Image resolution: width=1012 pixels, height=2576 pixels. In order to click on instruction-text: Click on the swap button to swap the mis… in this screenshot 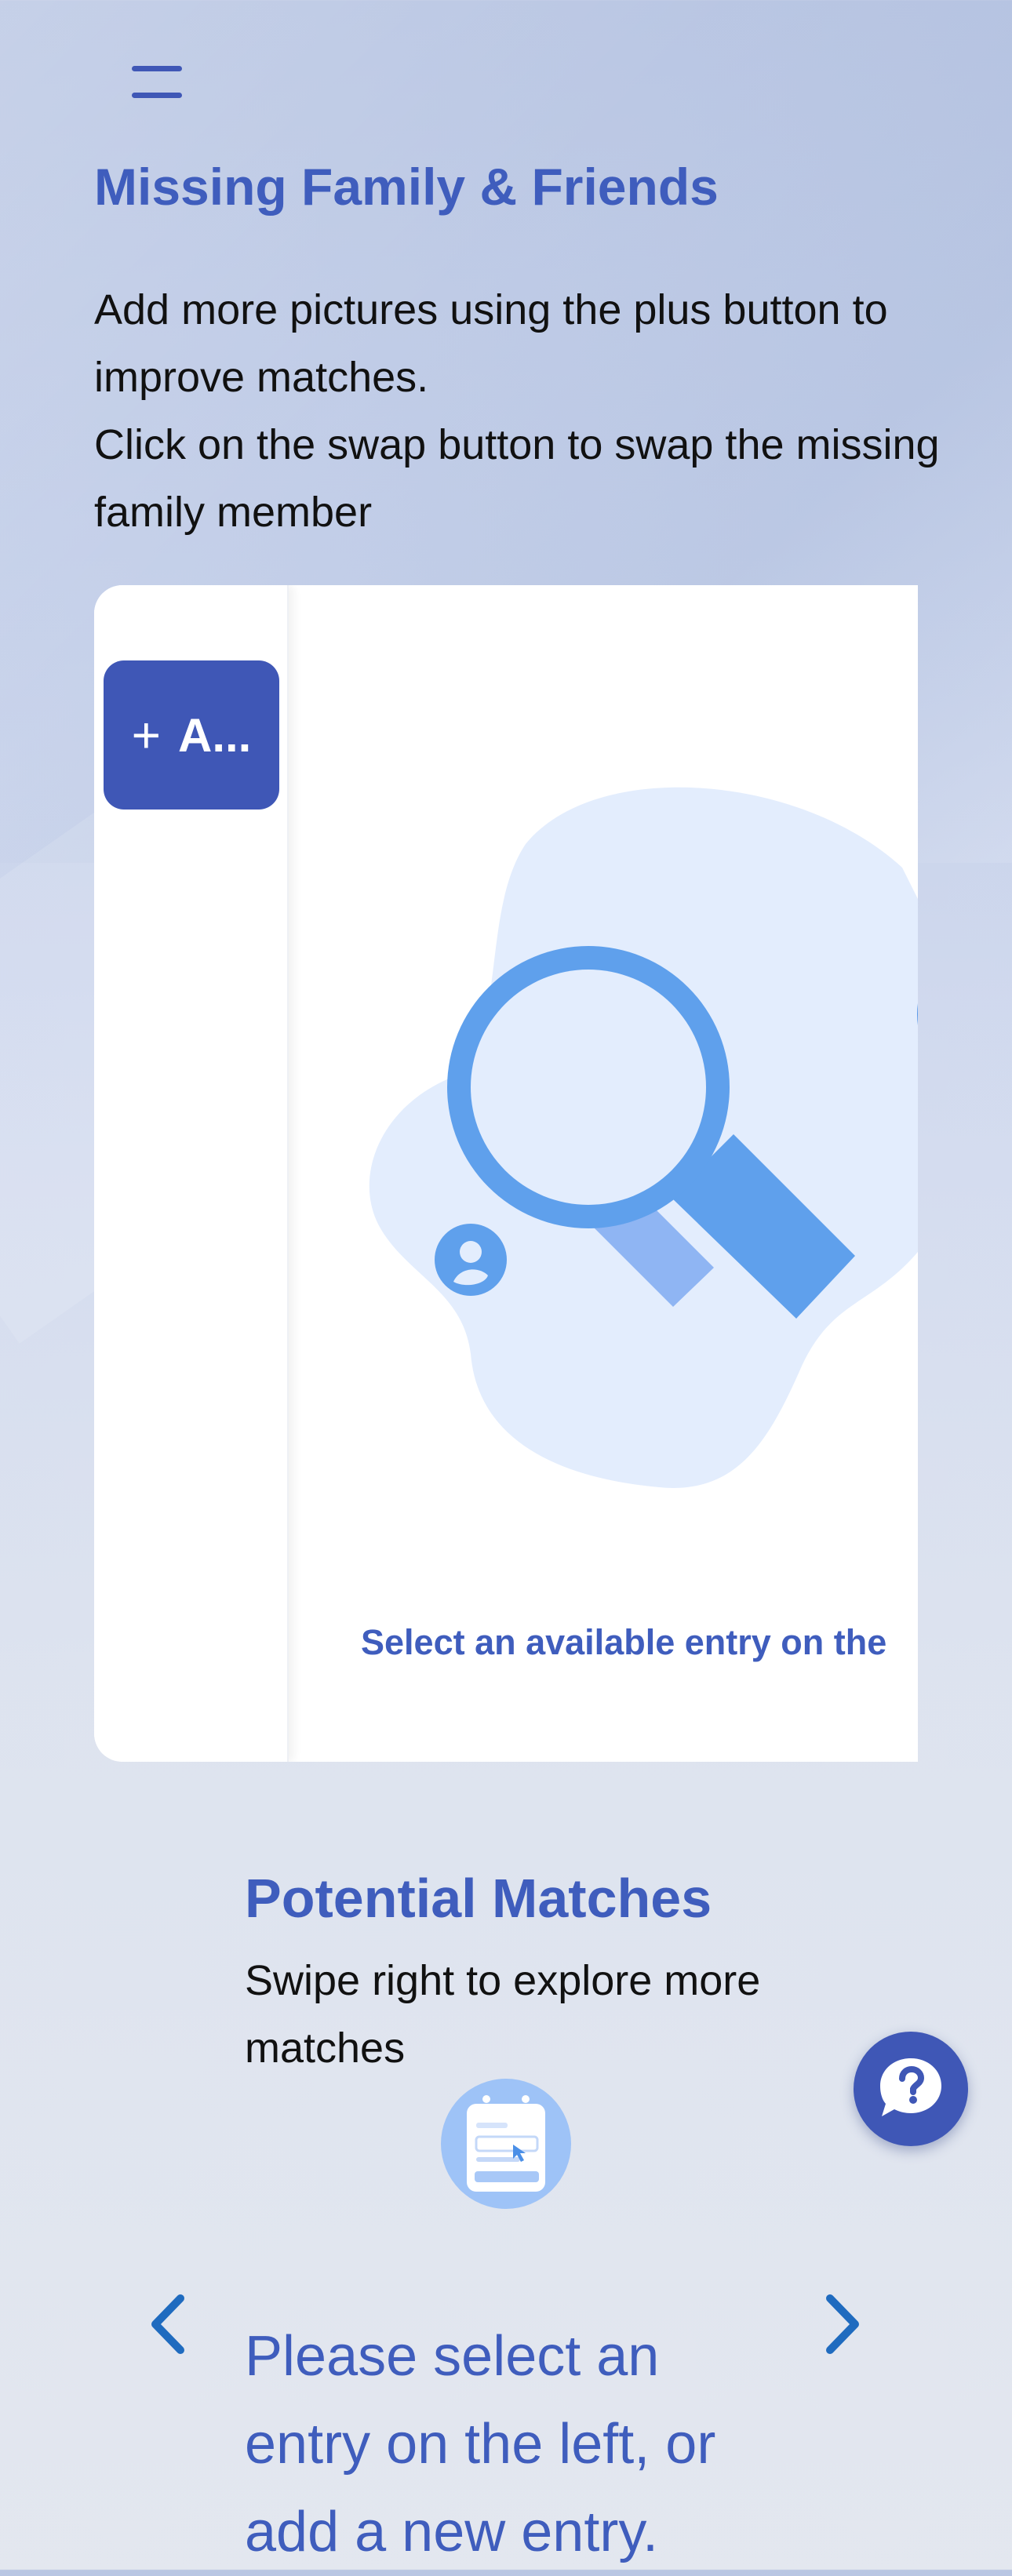, I will do `click(517, 478)`.